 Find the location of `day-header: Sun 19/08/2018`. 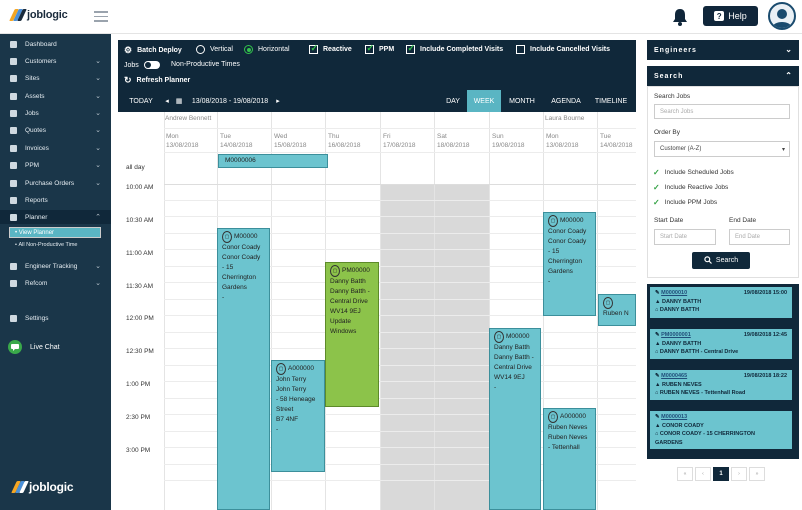

day-header: Sun 19/08/2018 is located at coordinates (508, 141).